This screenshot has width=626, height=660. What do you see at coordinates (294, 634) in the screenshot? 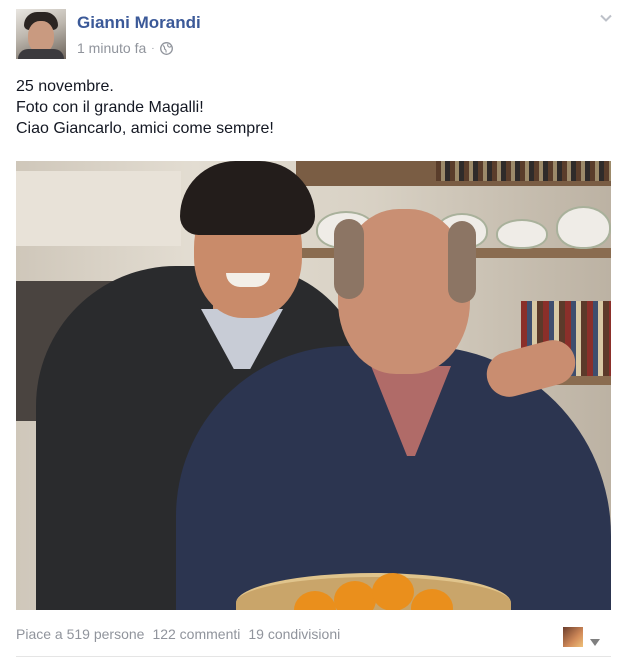
I see `shares-count: 19 condivisioni` at bounding box center [294, 634].